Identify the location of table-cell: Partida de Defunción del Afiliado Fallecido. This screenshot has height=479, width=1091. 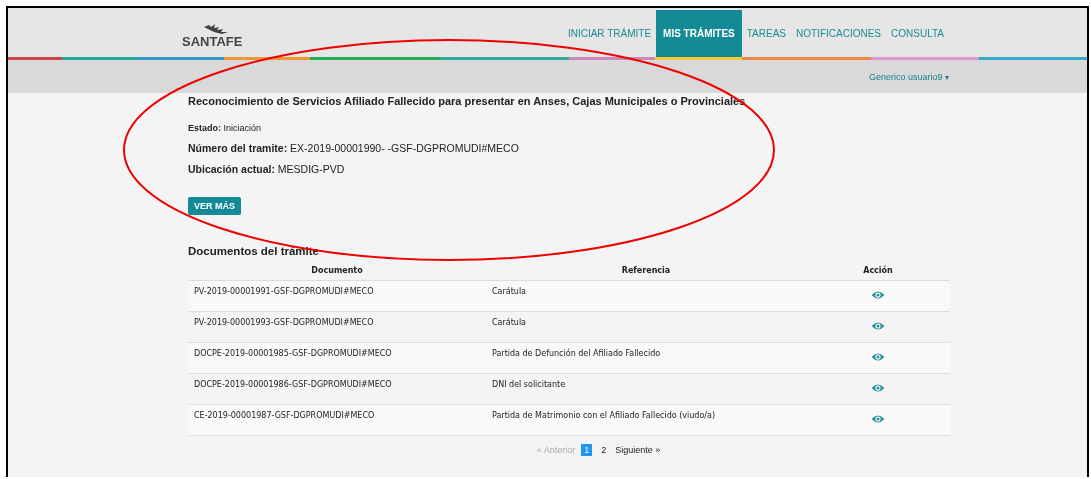
(576, 353).